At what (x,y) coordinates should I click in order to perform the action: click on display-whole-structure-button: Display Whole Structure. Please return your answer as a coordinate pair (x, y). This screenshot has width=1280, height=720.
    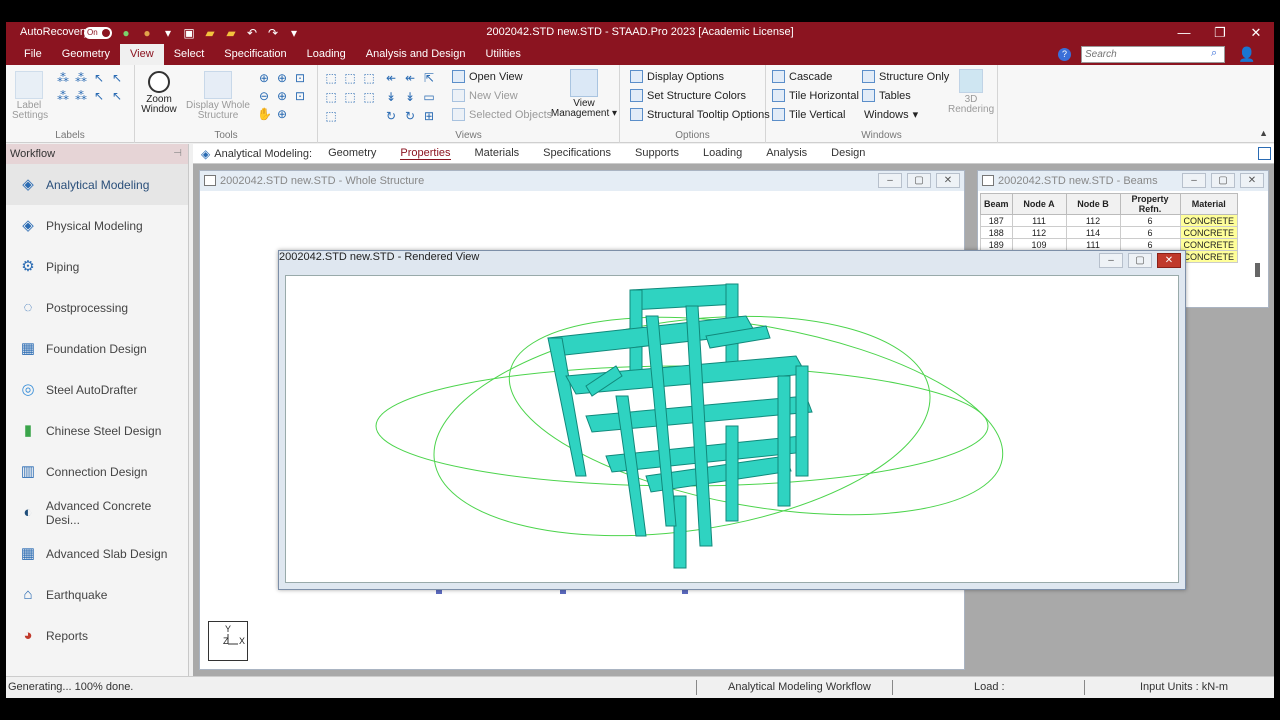
    Looking at the image, I should click on (218, 96).